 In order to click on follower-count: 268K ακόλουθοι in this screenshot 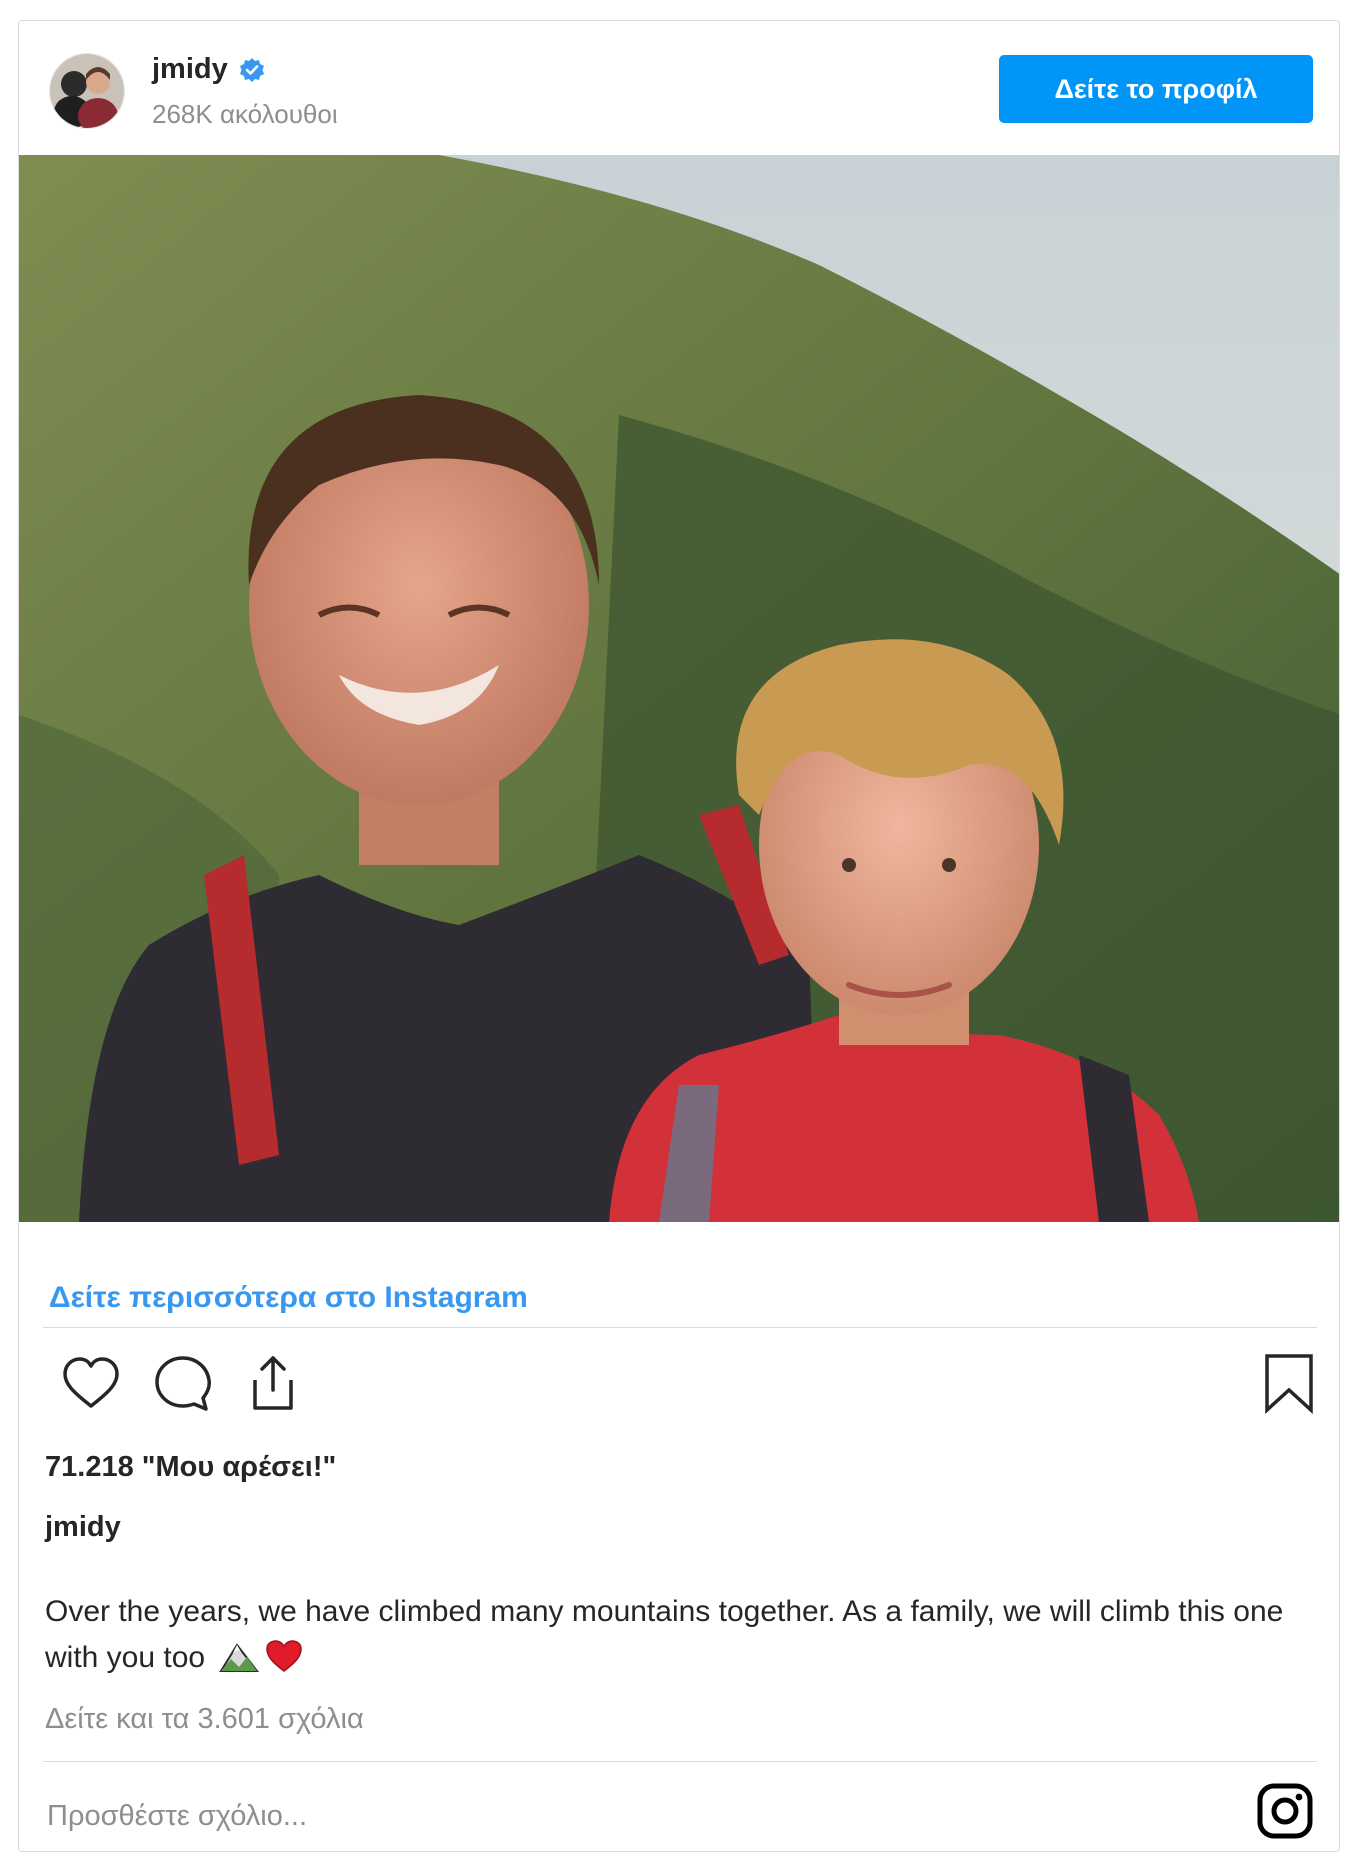, I will do `click(245, 114)`.